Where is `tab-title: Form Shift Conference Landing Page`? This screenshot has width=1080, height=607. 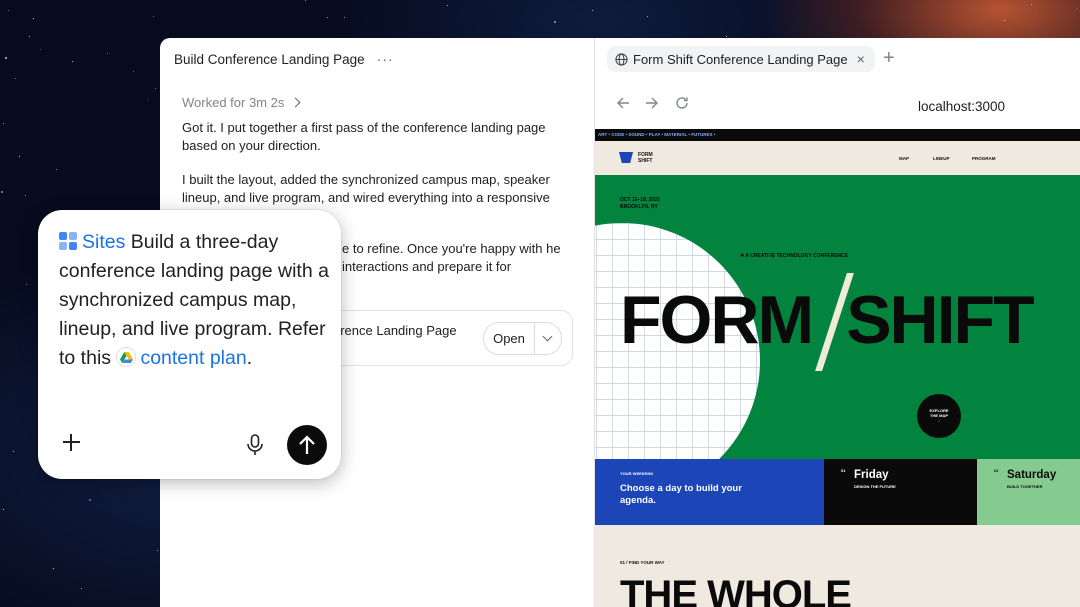 tab-title: Form Shift Conference Landing Page is located at coordinates (740, 59).